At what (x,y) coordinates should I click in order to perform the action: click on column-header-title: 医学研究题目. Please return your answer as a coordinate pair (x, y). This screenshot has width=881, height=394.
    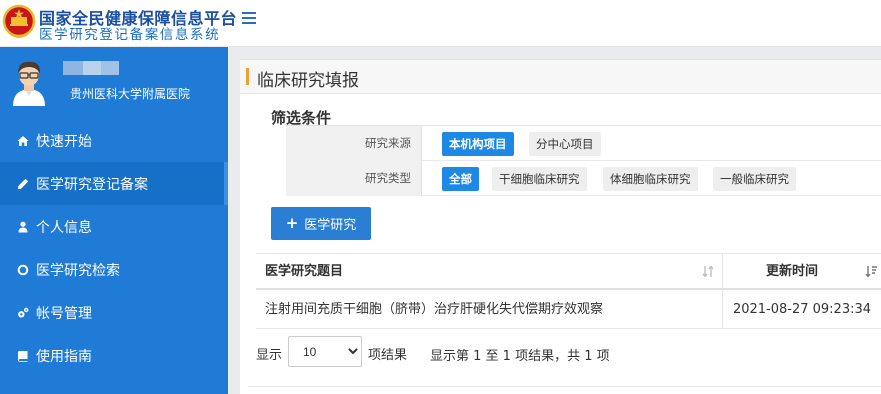
    Looking at the image, I should click on (489, 271).